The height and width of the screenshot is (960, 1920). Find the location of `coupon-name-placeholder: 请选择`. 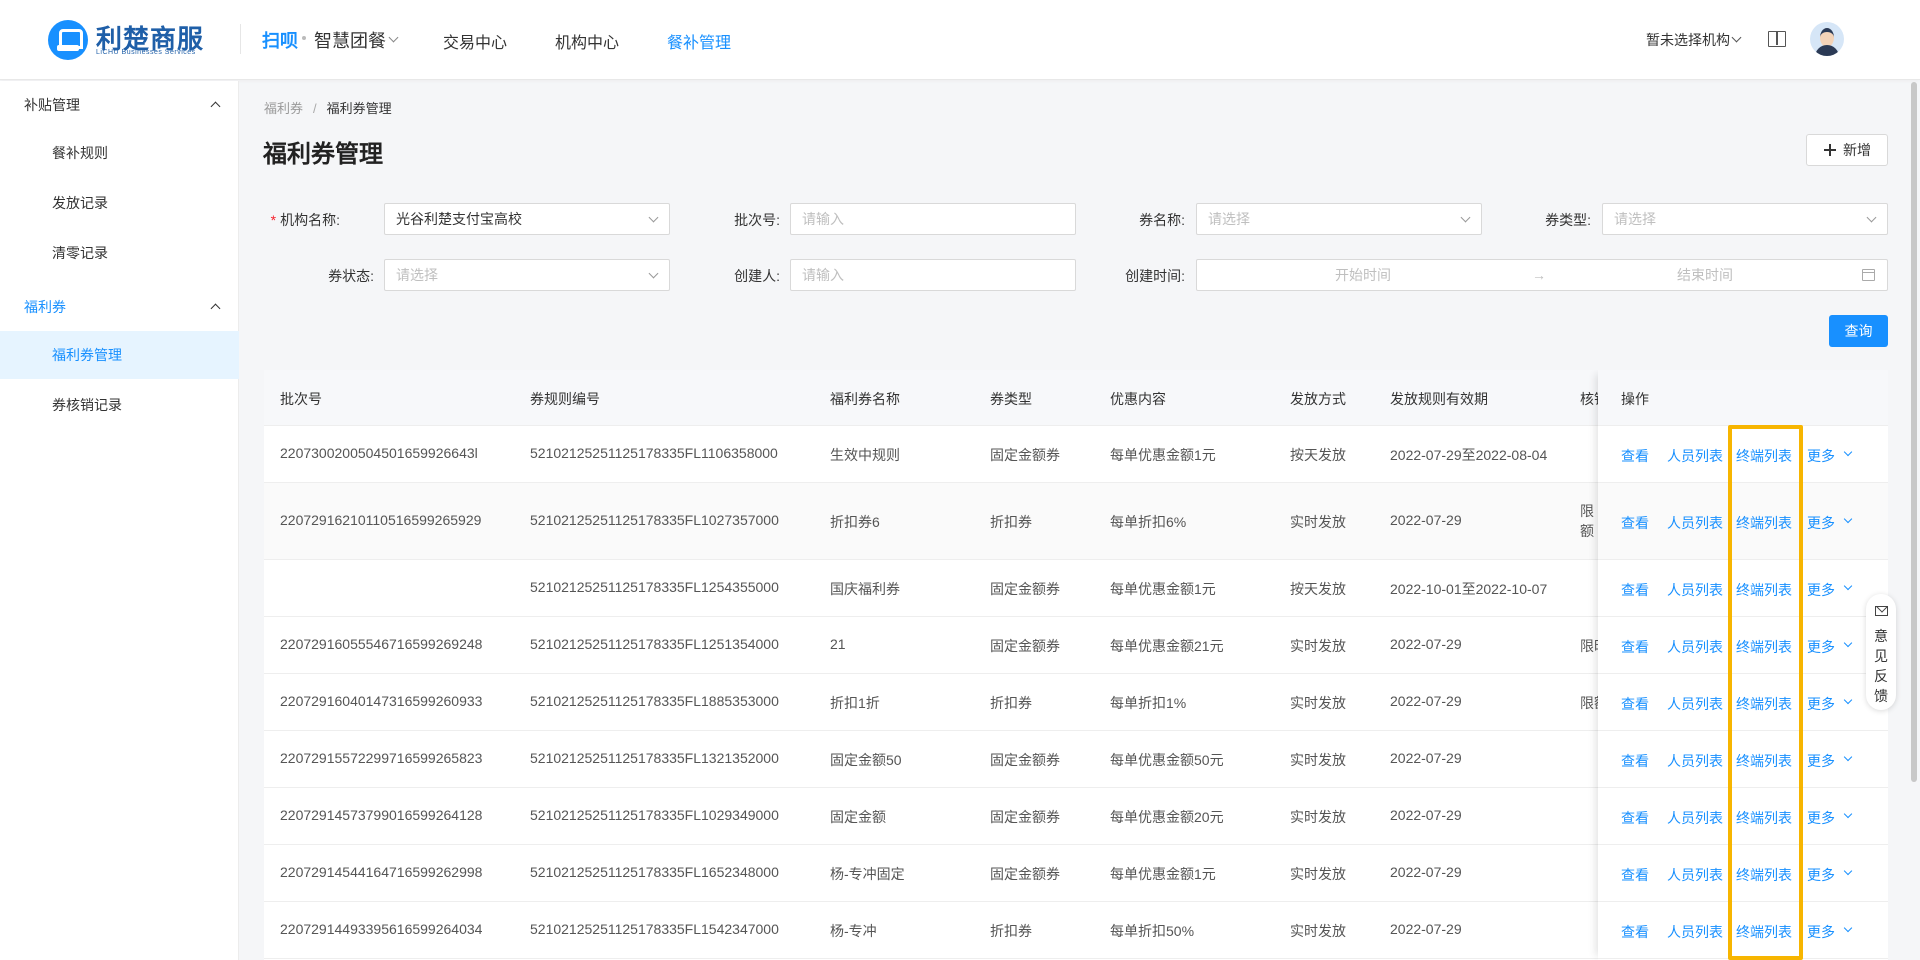

coupon-name-placeholder: 请选择 is located at coordinates (1229, 219).